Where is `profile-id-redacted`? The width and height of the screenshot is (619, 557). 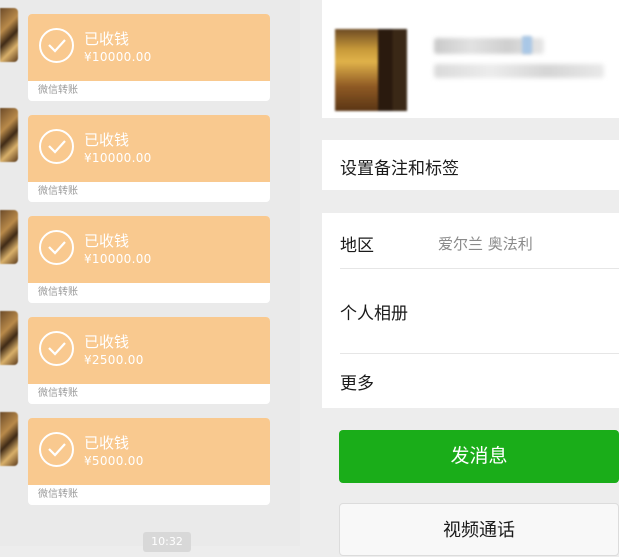
profile-id-redacted is located at coordinates (519, 71).